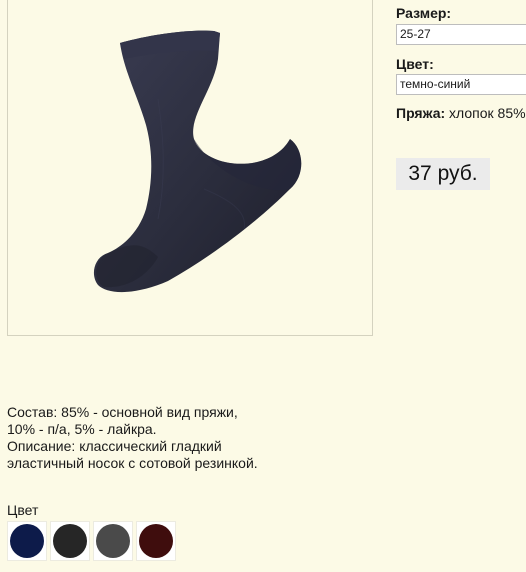 The image size is (526, 572). Describe the element at coordinates (487, 113) in the screenshot. I see `yarn-value: хлопок 85%` at that location.